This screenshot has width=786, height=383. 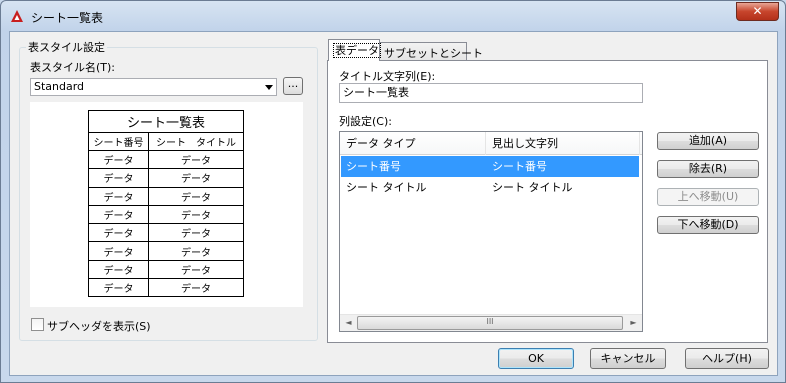 I want to click on list-cell-heading: シート番号, so click(x=519, y=166).